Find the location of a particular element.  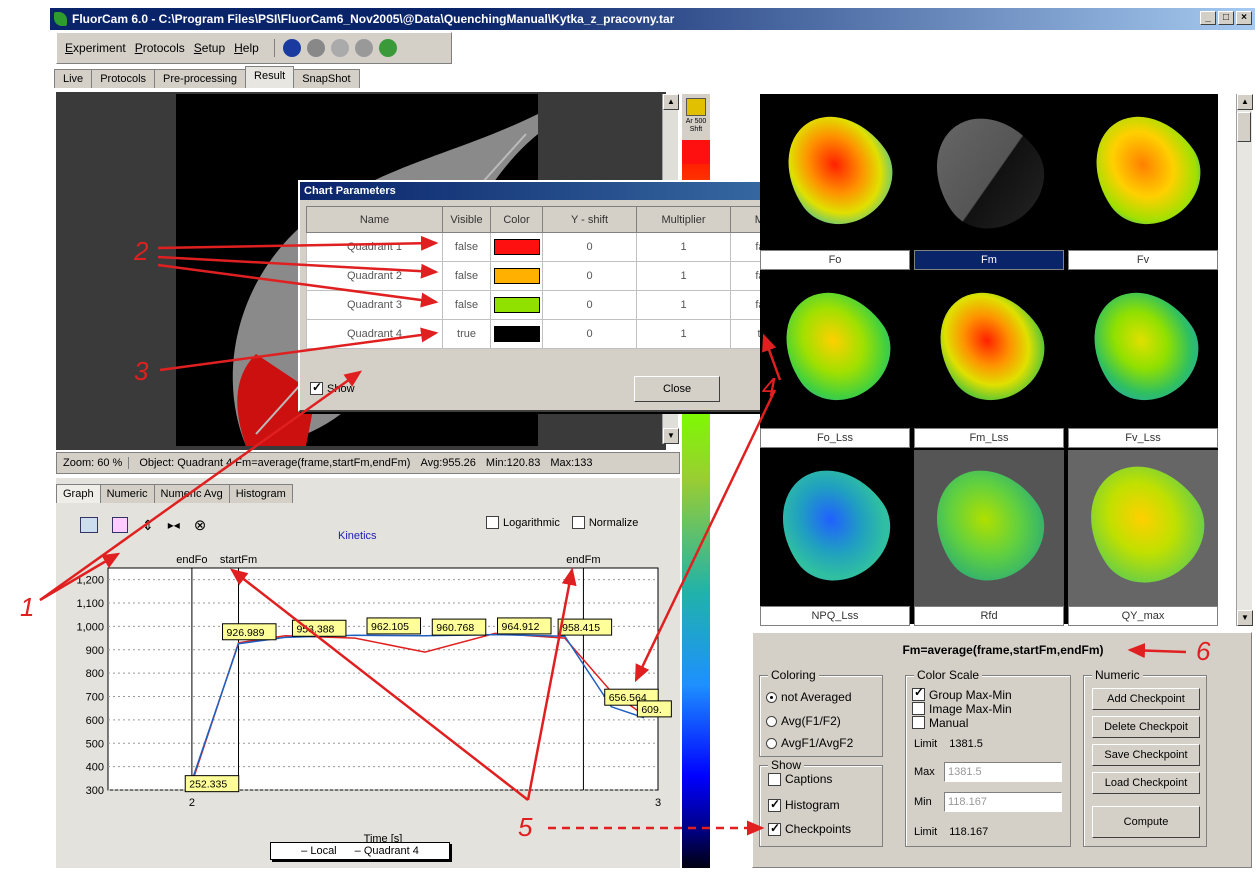

add-checkpoint-button: Add Checkpoint is located at coordinates (1146, 699).